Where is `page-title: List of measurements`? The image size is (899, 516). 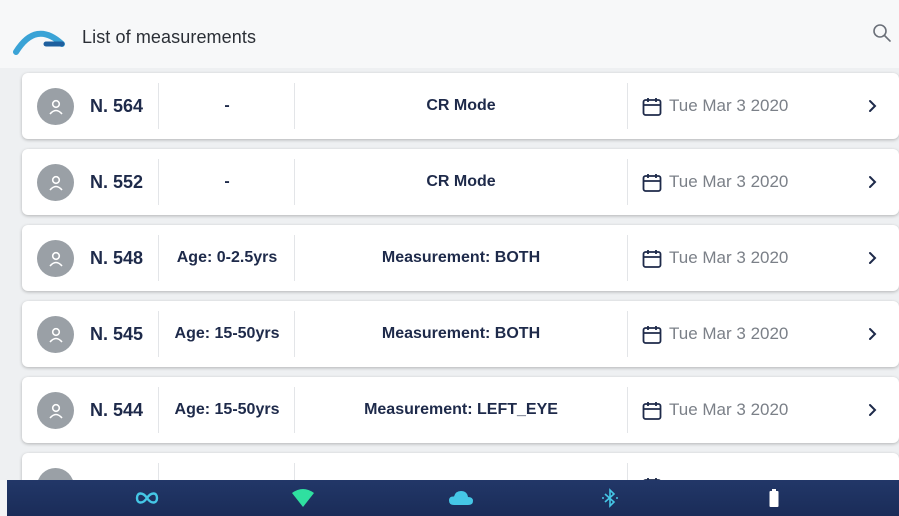
page-title: List of measurements is located at coordinates (169, 37).